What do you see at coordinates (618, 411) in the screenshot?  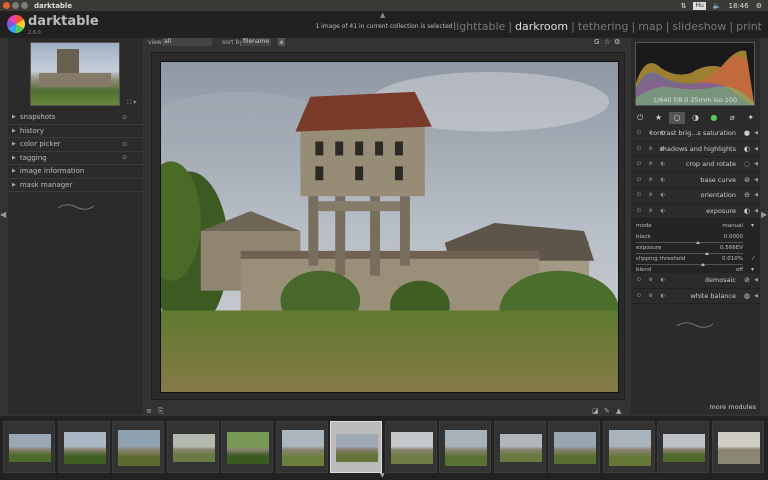 I see `gamut-check-icon: ▲` at bounding box center [618, 411].